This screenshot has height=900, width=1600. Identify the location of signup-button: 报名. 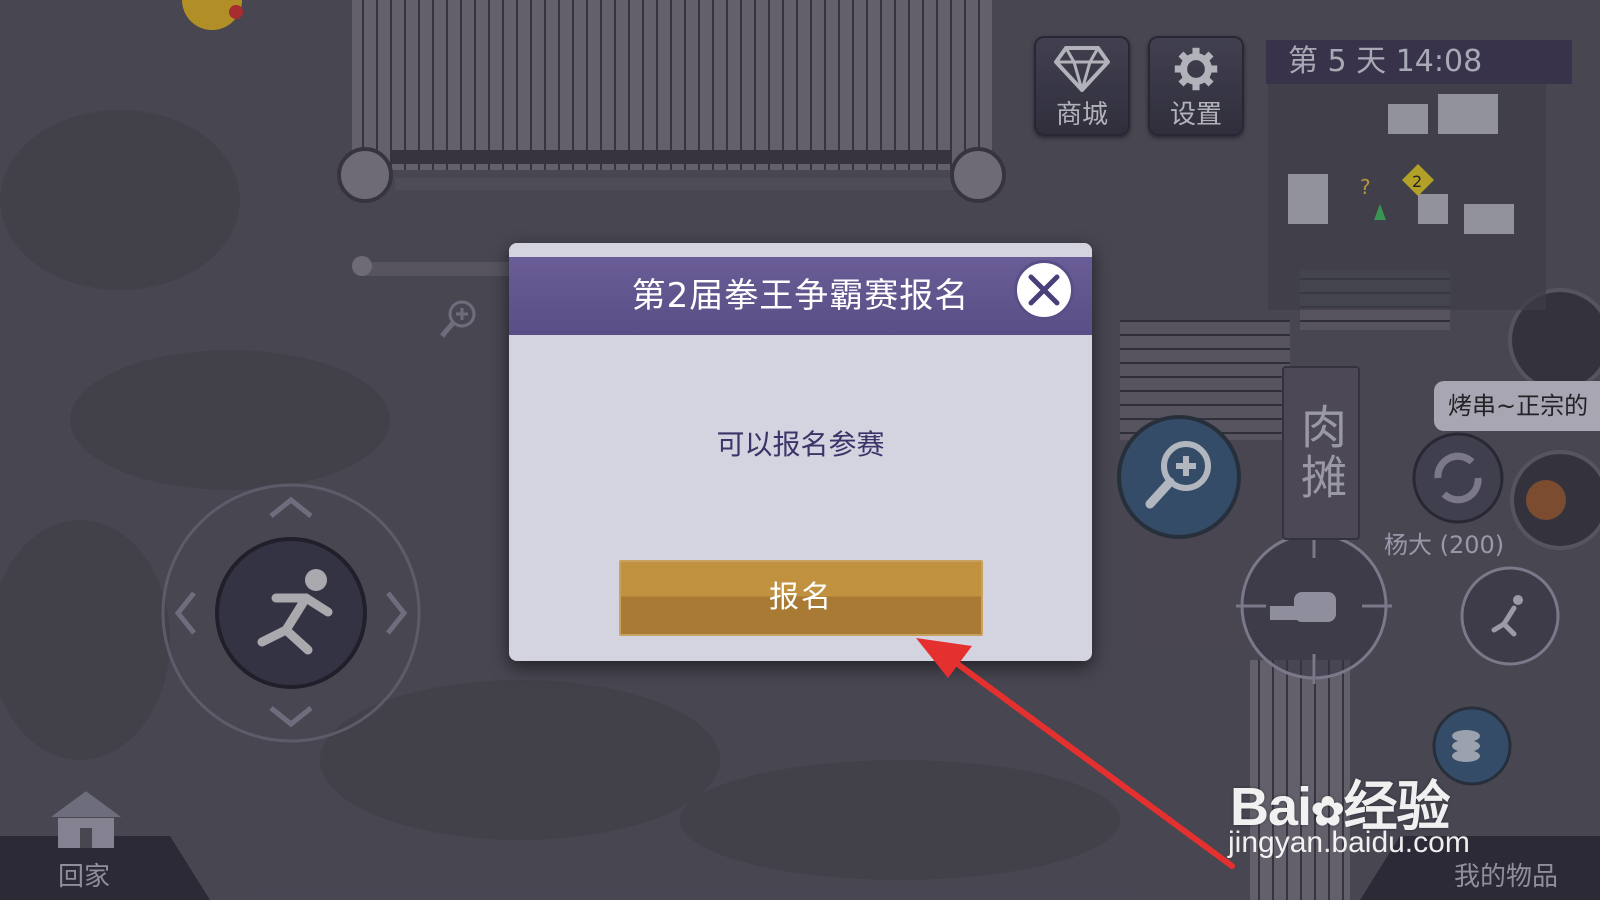
(801, 598).